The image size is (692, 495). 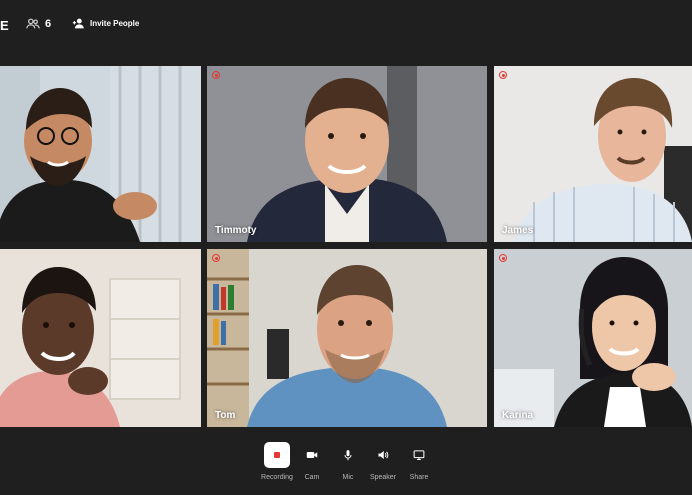 I want to click on add-person-icon, so click(x=78, y=23).